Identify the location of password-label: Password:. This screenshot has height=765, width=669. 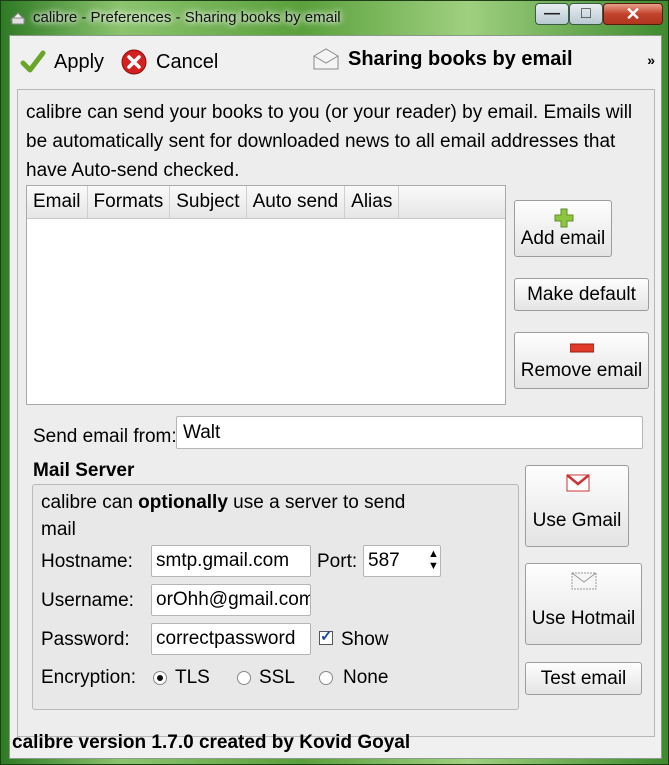
(85, 639).